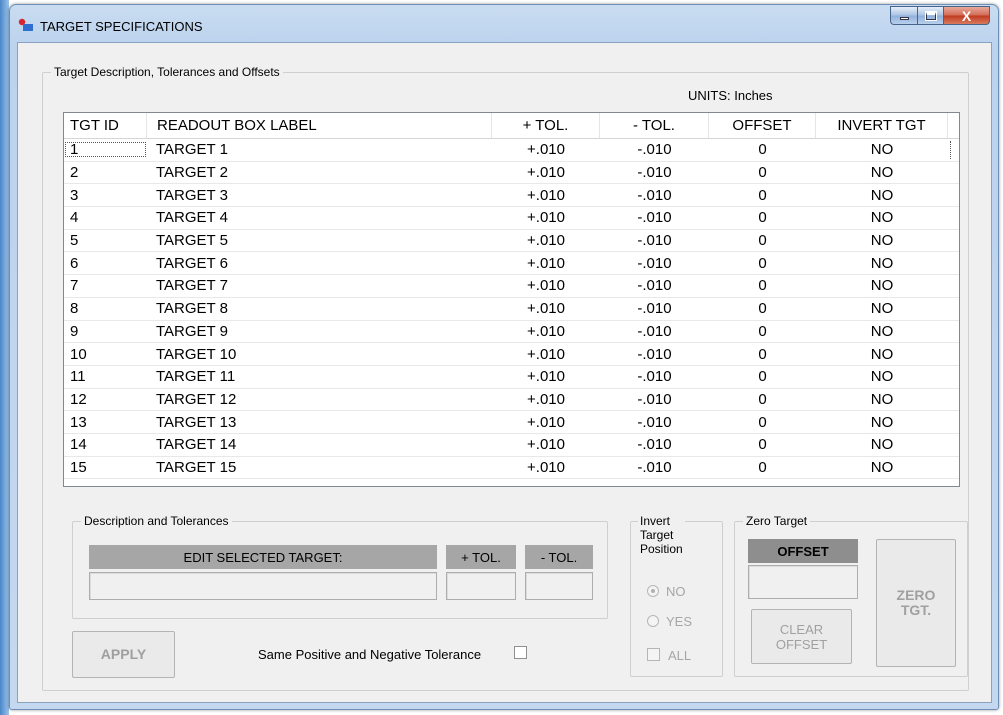 The width and height of the screenshot is (1003, 715). What do you see at coordinates (156, 521) in the screenshot?
I see `description-group-label: Description and Tolerances` at bounding box center [156, 521].